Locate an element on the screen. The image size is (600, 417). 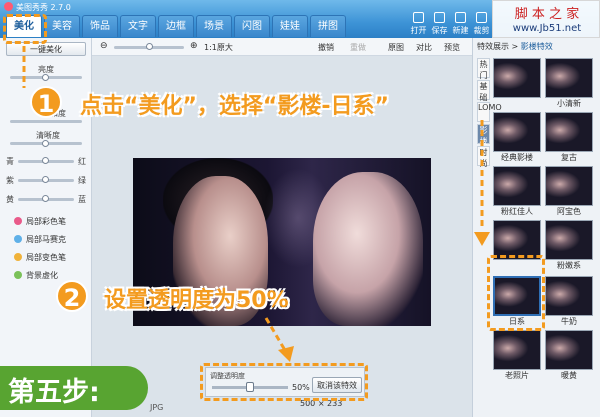
step-1-instruction: 点击“美化”，选择“影楼-日系” is located at coordinates (234, 106).